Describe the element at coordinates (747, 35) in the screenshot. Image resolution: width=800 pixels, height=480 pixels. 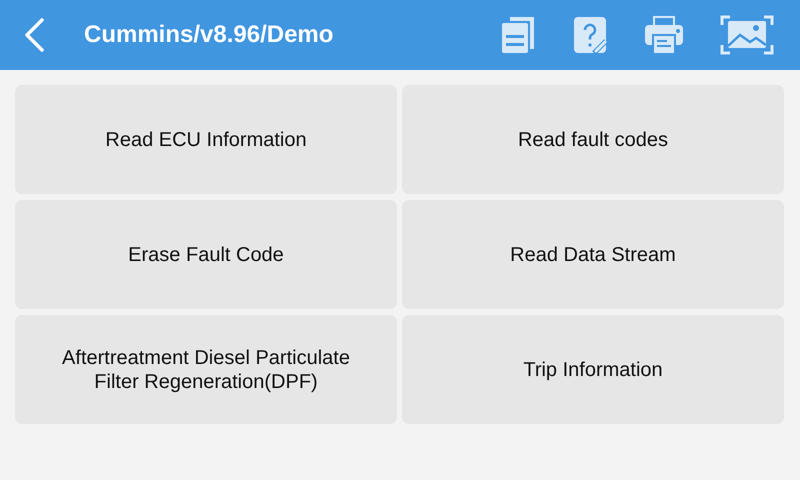
I see `image-icon` at that location.